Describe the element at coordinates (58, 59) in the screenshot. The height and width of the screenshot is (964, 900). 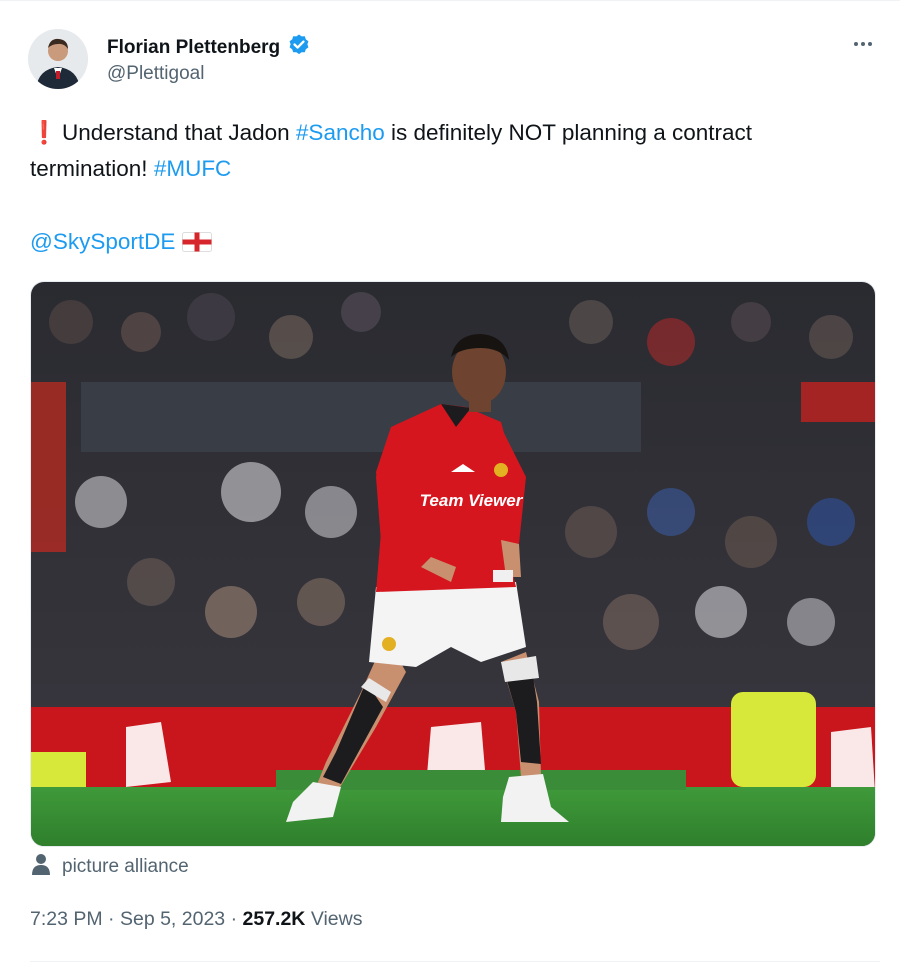
I see `author-avatar` at that location.